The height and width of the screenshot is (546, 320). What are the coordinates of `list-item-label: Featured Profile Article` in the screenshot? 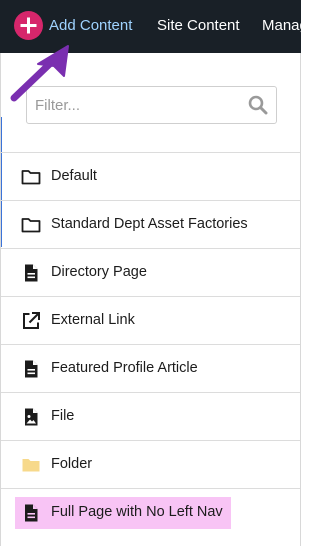 It's located at (124, 368).